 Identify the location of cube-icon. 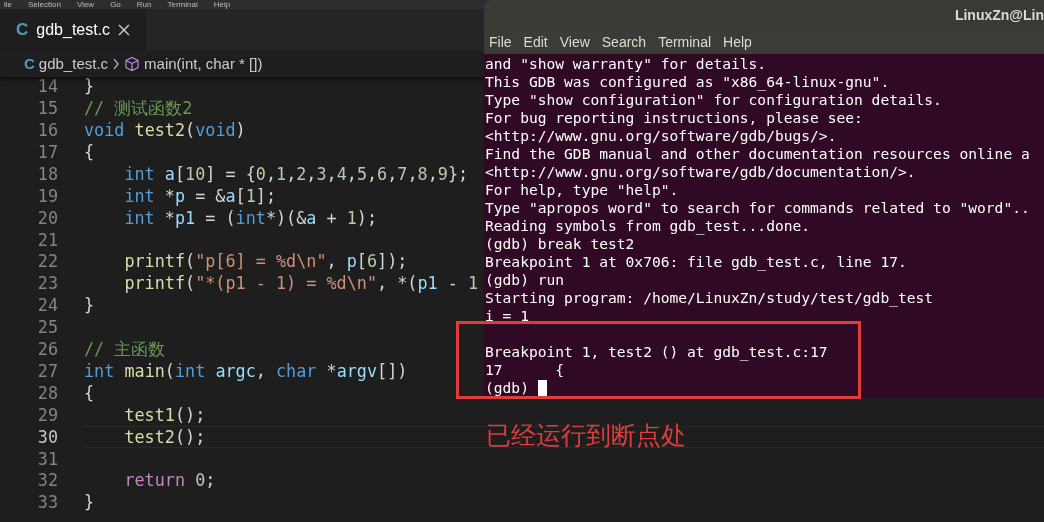
(132, 64).